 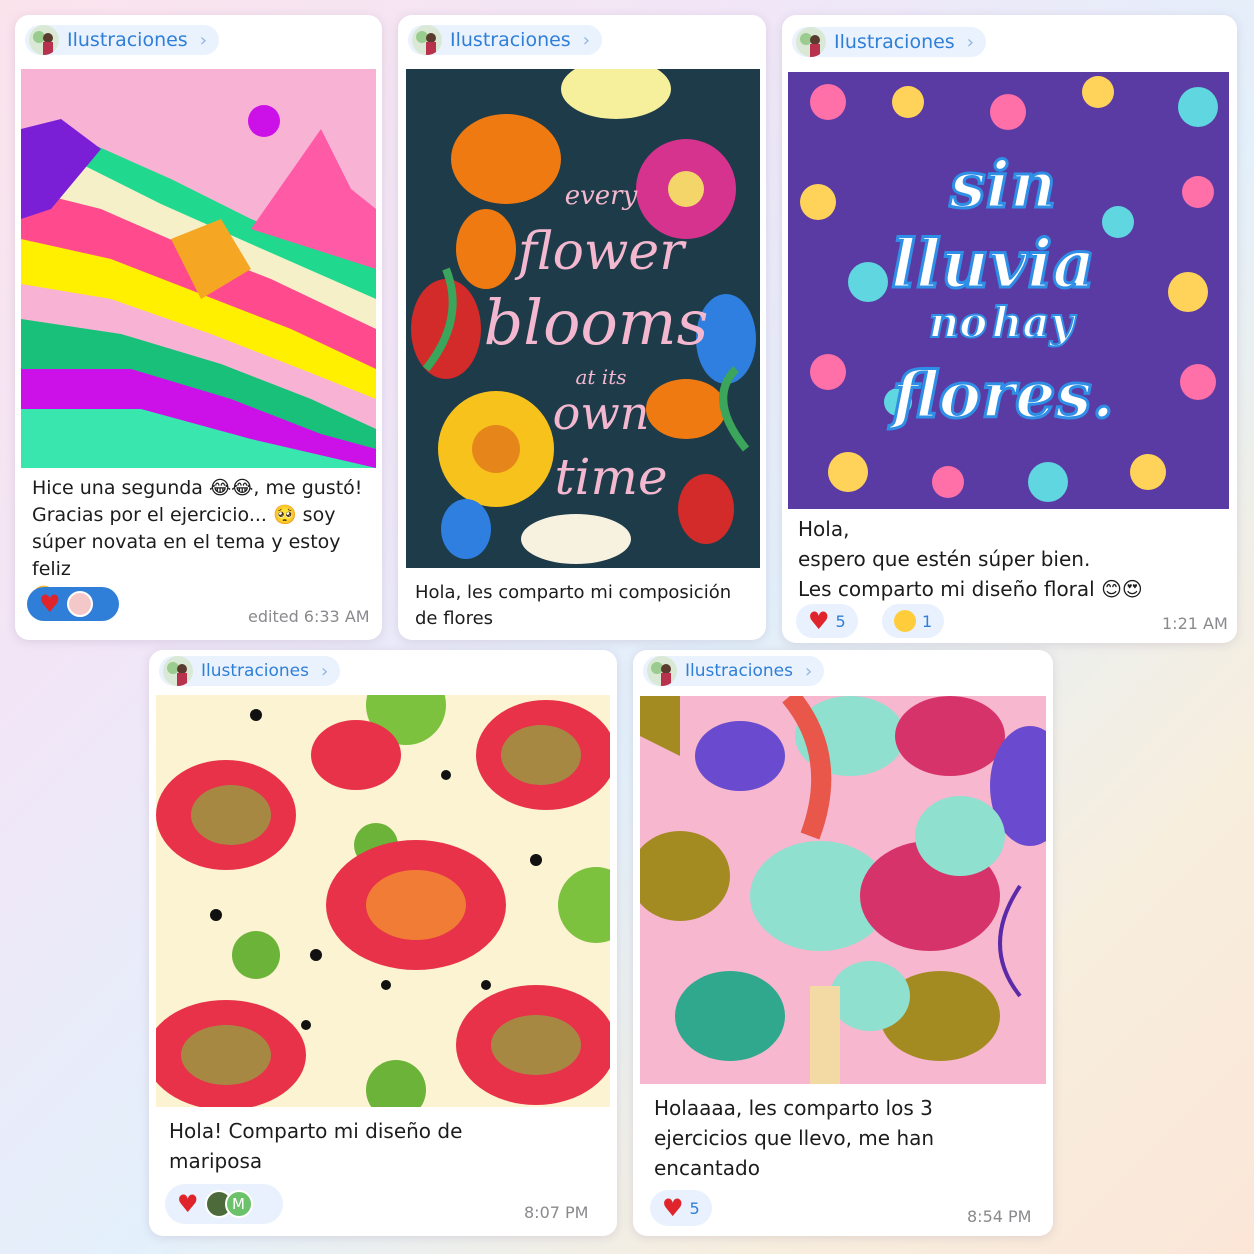 I want to click on art-text: no, so click(x=958, y=322).